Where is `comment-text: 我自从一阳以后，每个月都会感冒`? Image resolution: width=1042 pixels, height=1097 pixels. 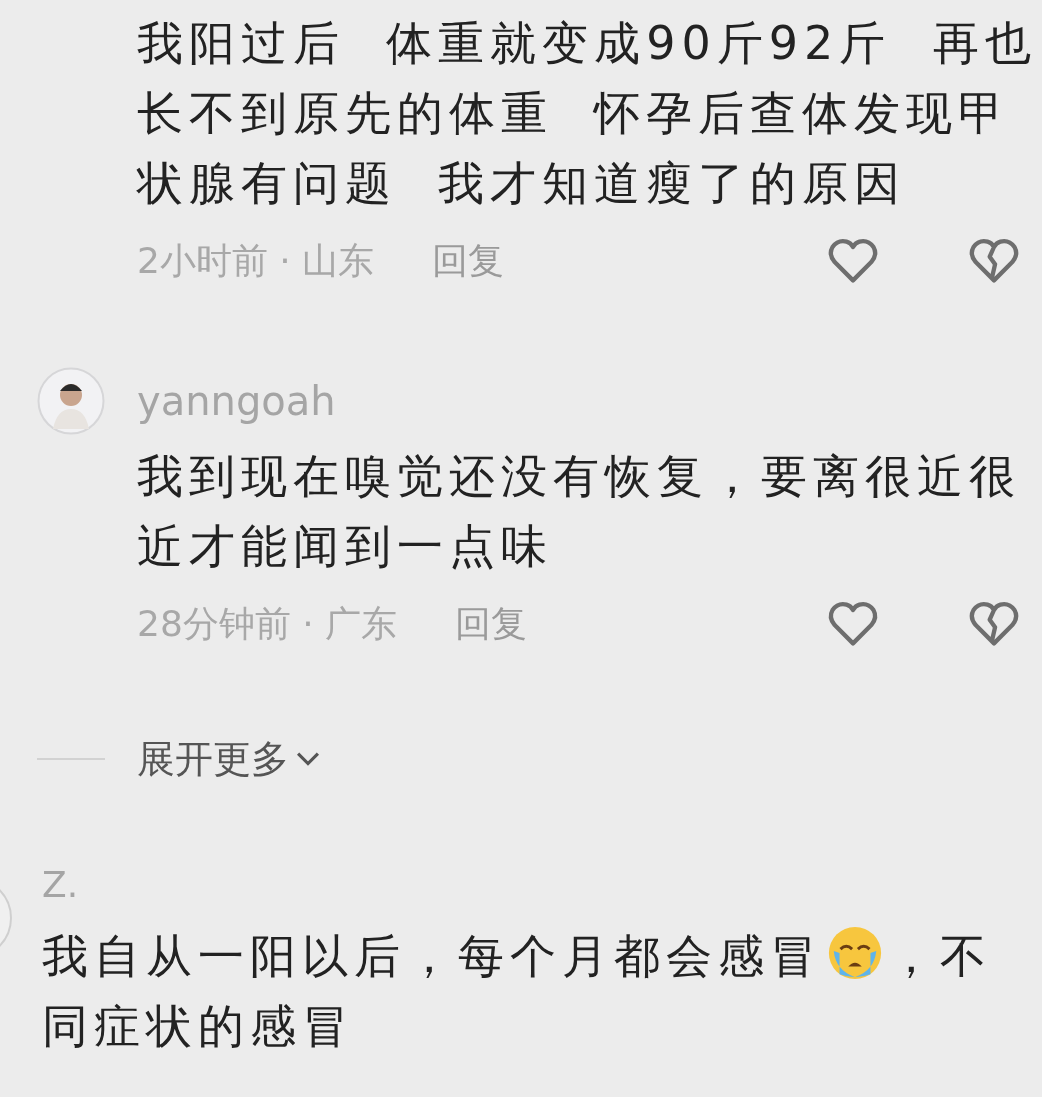 comment-text: 我自从一阳以后，每个月都会感冒 is located at coordinates (432, 956).